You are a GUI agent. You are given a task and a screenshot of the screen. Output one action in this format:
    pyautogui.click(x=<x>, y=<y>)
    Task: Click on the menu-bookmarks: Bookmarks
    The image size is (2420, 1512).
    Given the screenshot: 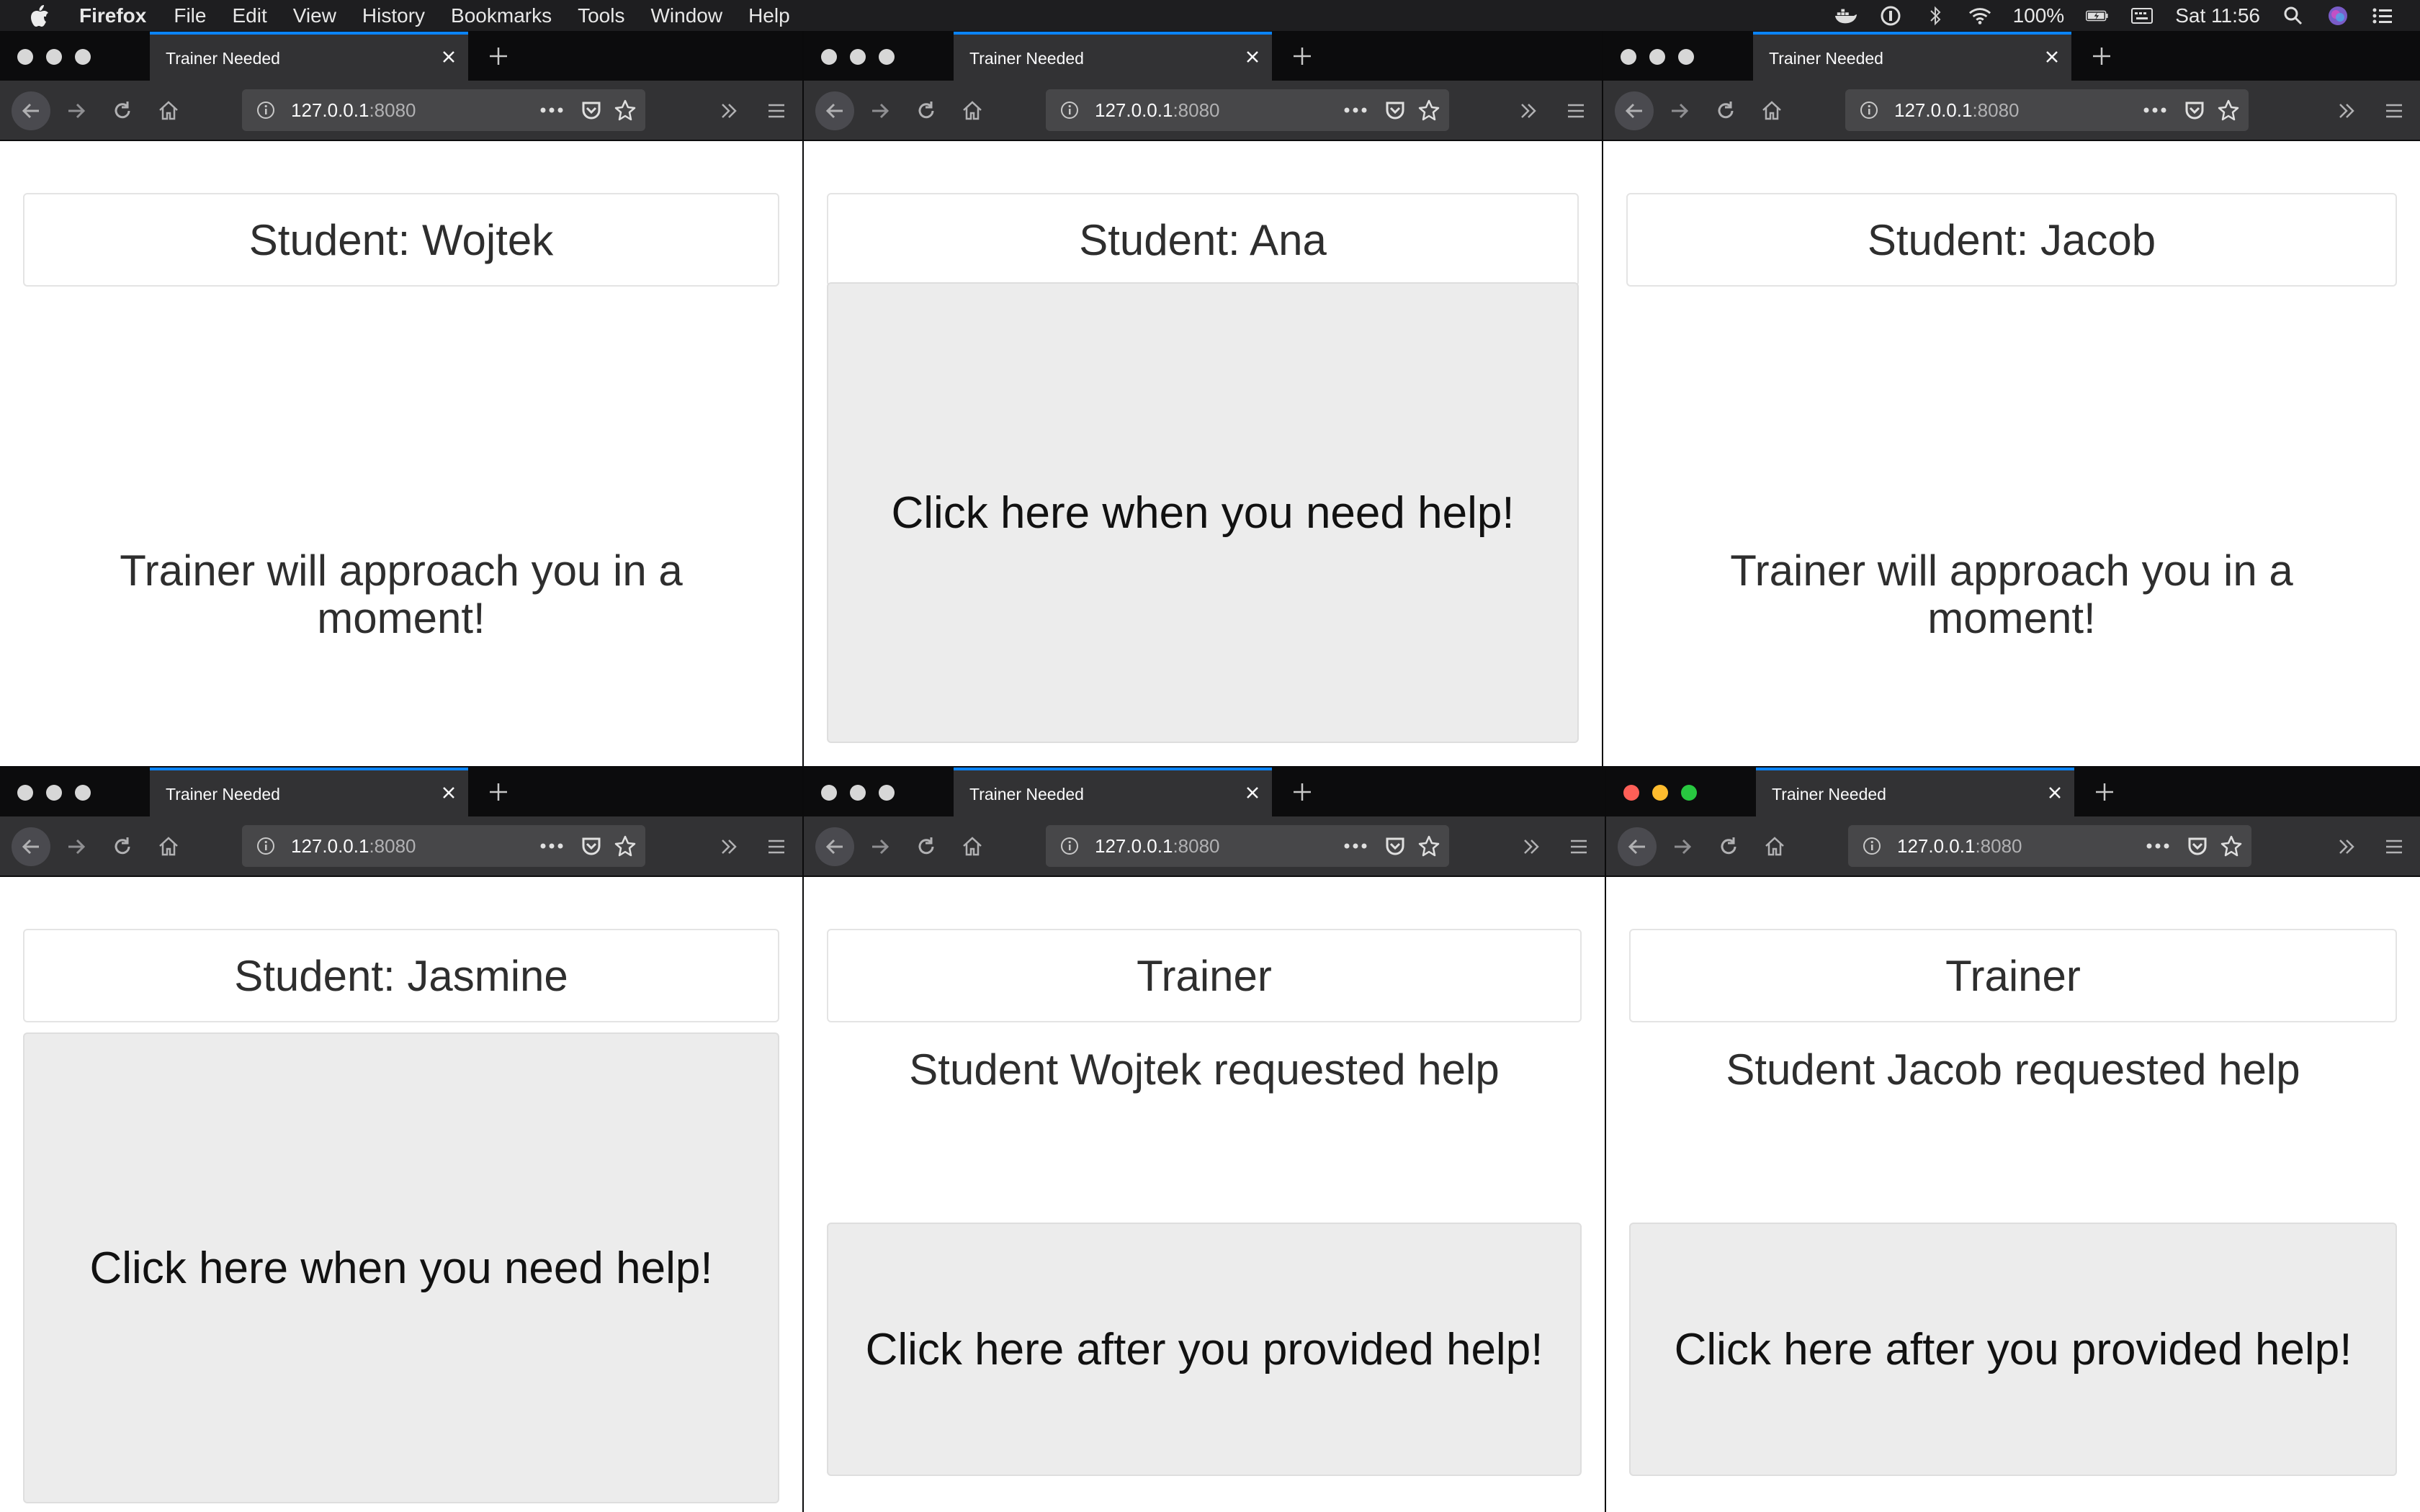 What is the action you would take?
    pyautogui.click(x=501, y=15)
    